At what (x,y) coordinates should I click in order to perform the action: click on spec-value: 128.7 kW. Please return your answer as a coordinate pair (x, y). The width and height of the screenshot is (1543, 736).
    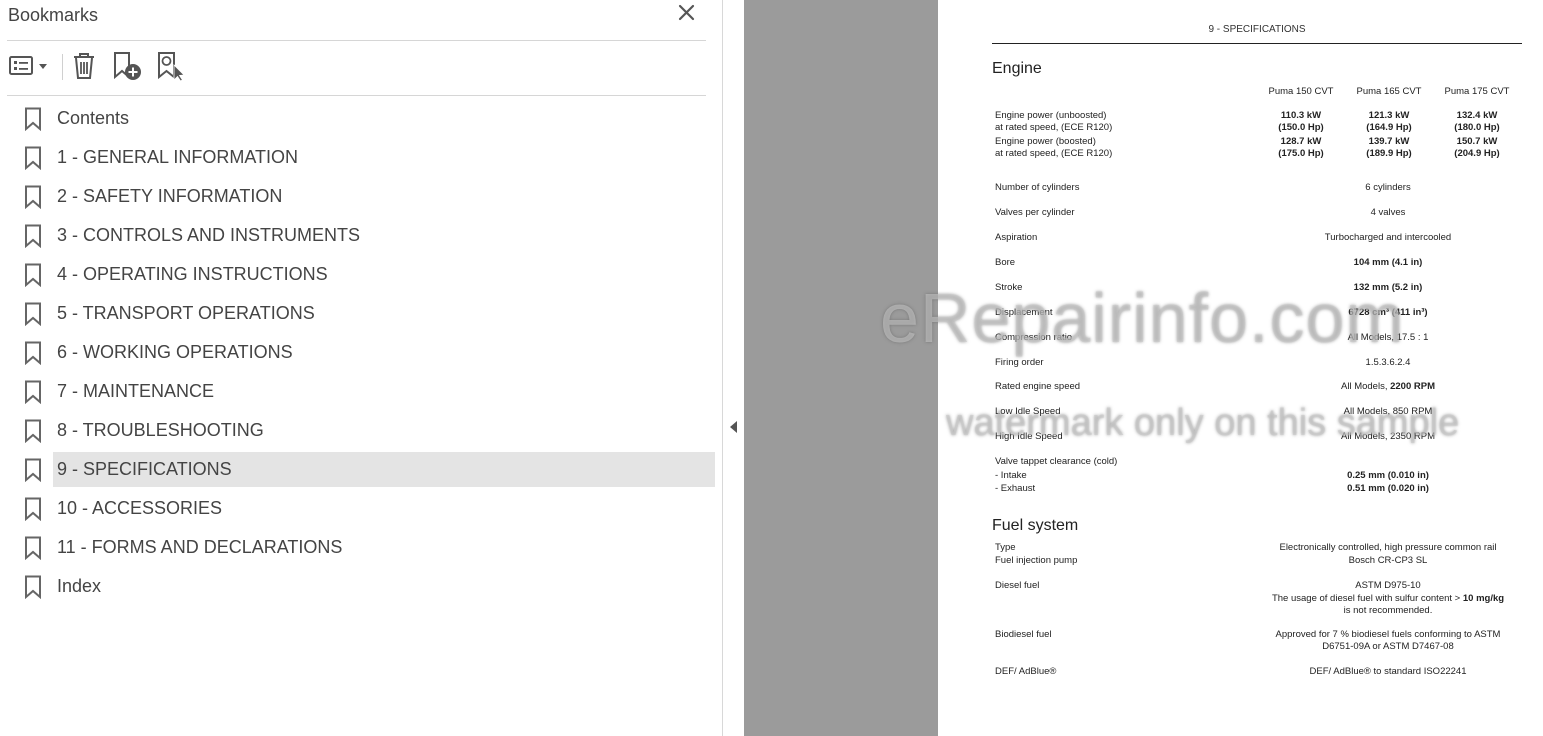
    Looking at the image, I should click on (1301, 141).